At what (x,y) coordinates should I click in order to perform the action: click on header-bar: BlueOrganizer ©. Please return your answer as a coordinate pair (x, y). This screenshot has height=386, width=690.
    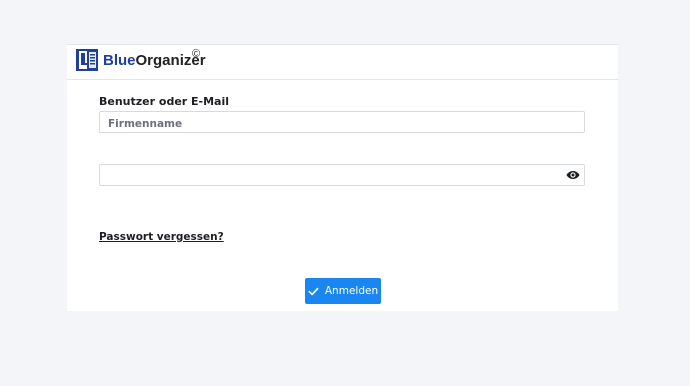
    Looking at the image, I should click on (342, 62).